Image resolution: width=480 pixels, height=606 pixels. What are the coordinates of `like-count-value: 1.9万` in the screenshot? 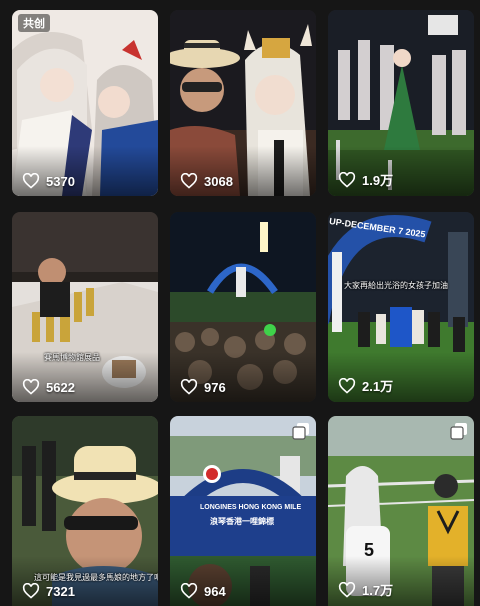 It's located at (378, 180).